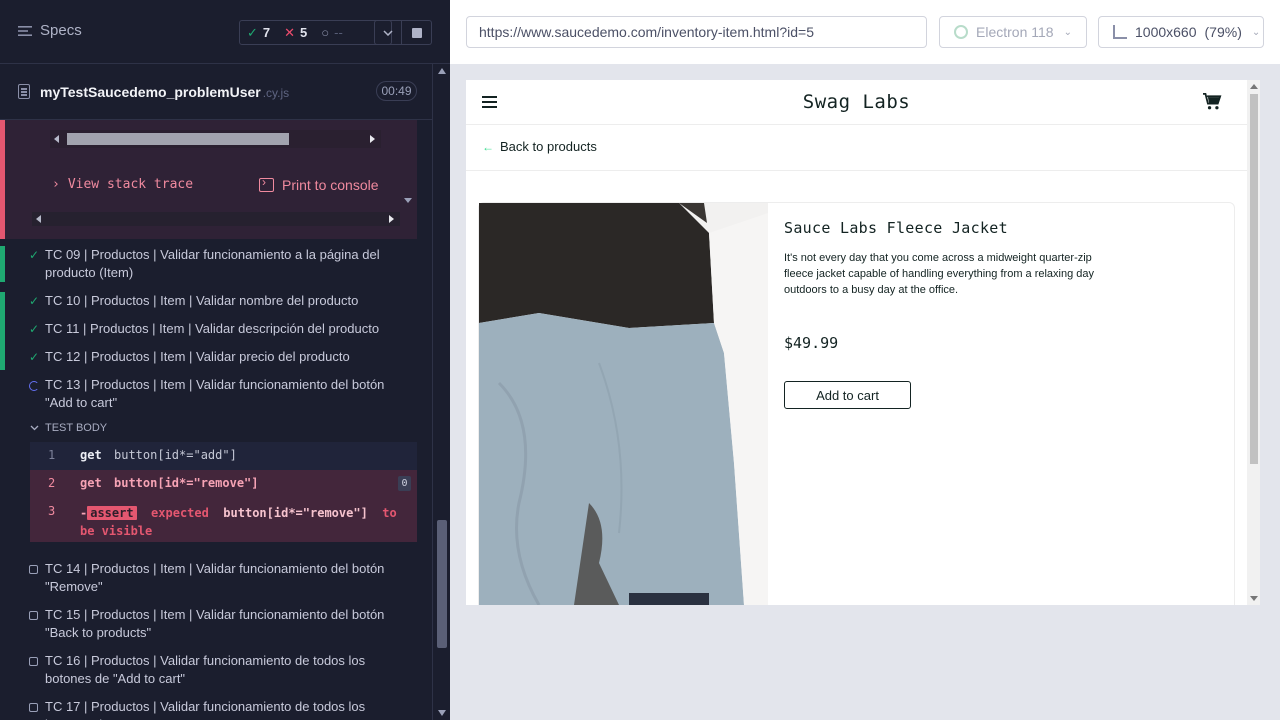  I want to click on command-row: 1 get button[id*="add"], so click(223, 456).